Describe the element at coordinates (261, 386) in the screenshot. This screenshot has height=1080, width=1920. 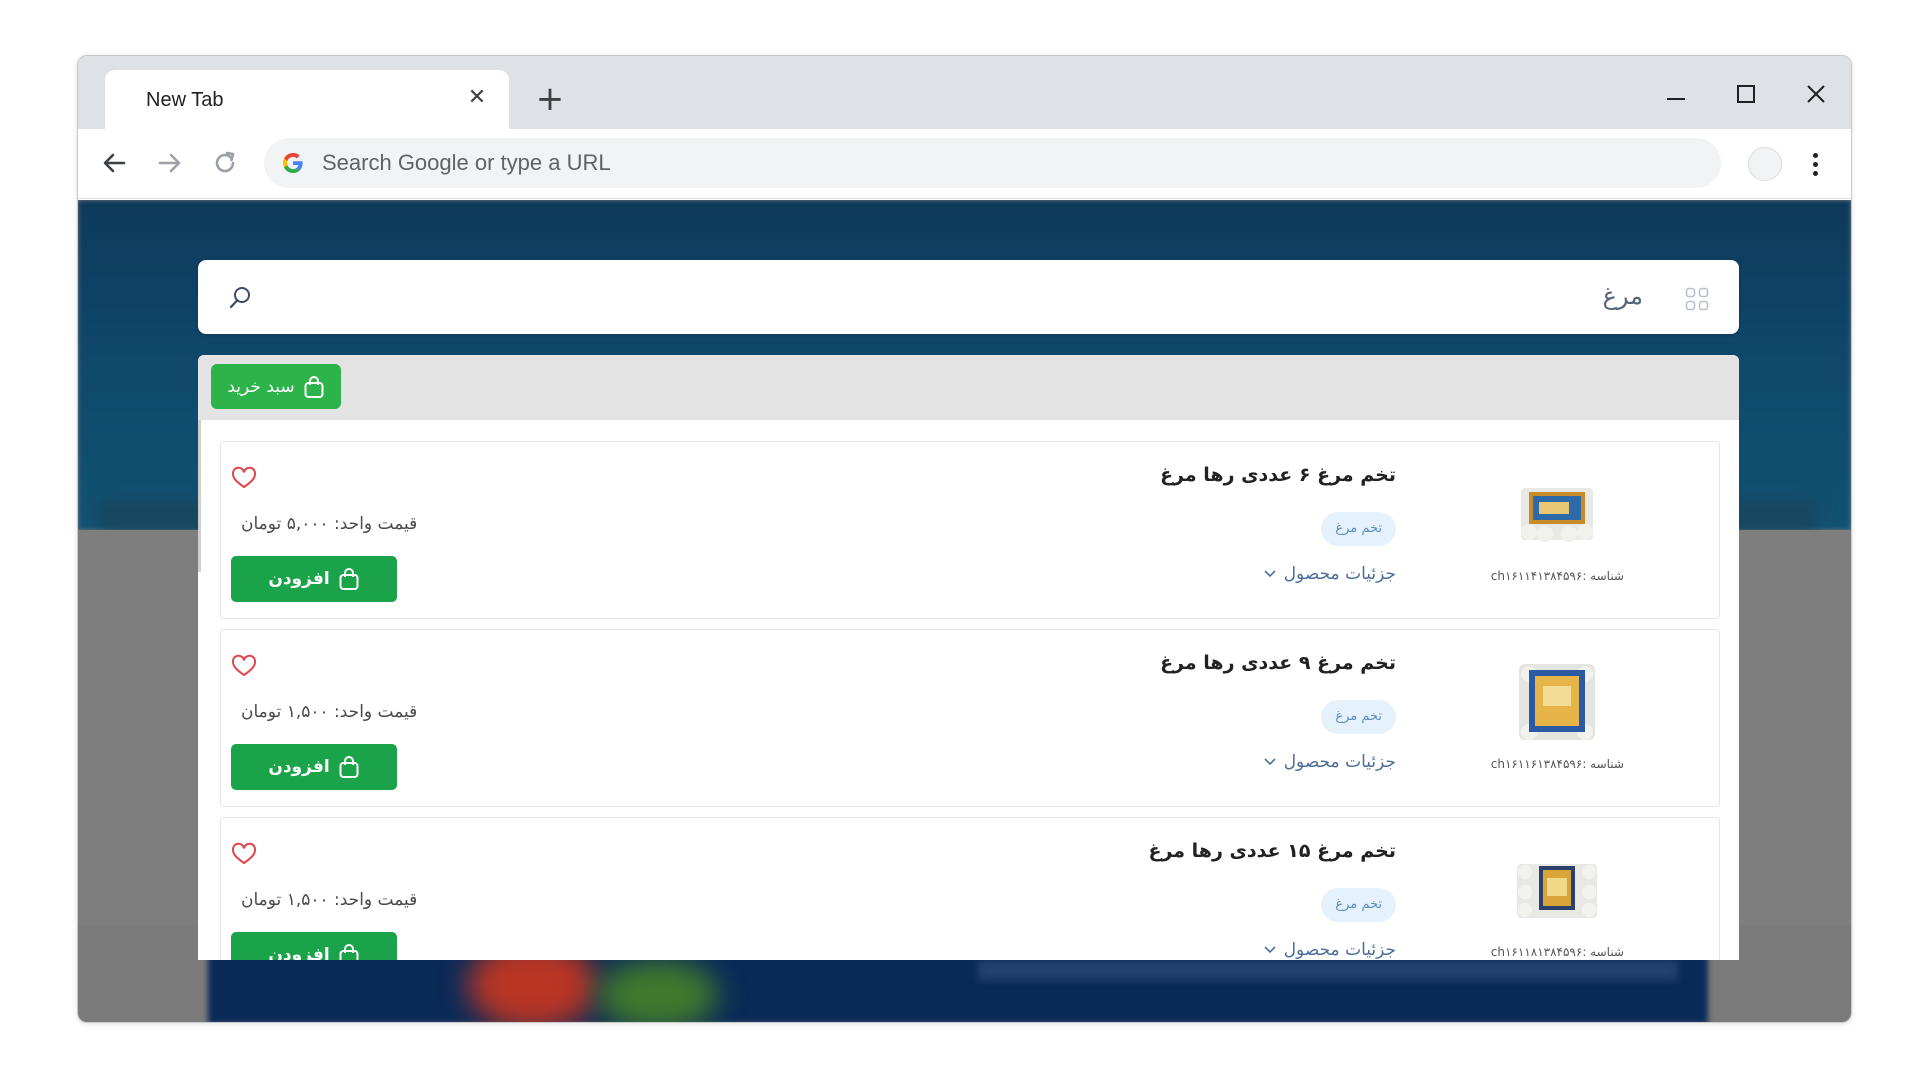
I see `cart-label: سبد خرید` at that location.